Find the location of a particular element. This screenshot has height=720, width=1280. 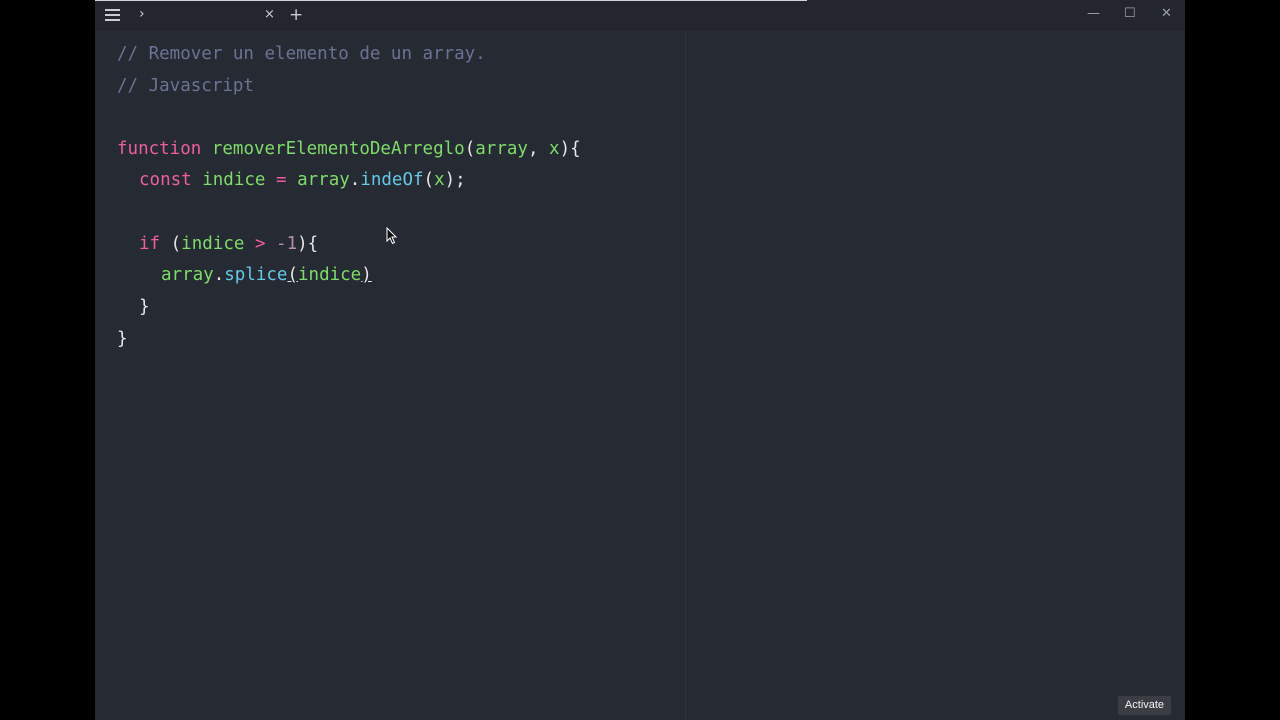

operator-equals: = is located at coordinates (281, 180).